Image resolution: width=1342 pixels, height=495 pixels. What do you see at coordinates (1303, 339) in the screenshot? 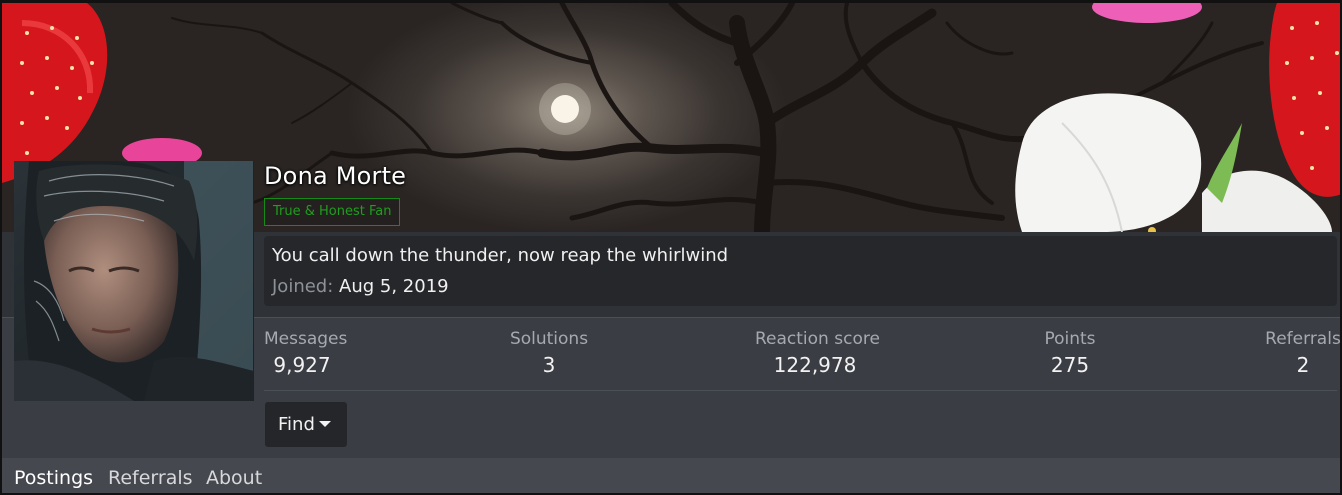
I see `stat-label: Referrals` at bounding box center [1303, 339].